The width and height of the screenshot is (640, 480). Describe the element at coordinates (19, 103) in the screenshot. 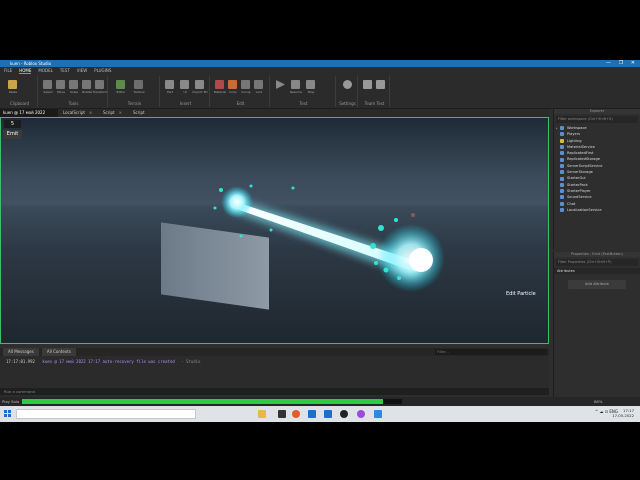

I see `group-label-clipboard: Clipboard` at that location.